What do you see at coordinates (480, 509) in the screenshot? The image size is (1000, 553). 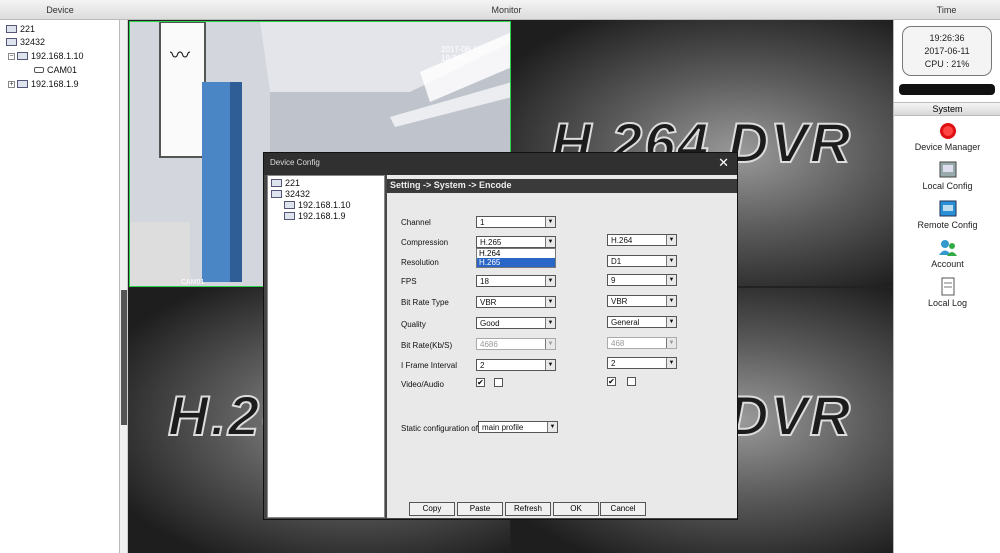 I see `paste-button: Paste` at bounding box center [480, 509].